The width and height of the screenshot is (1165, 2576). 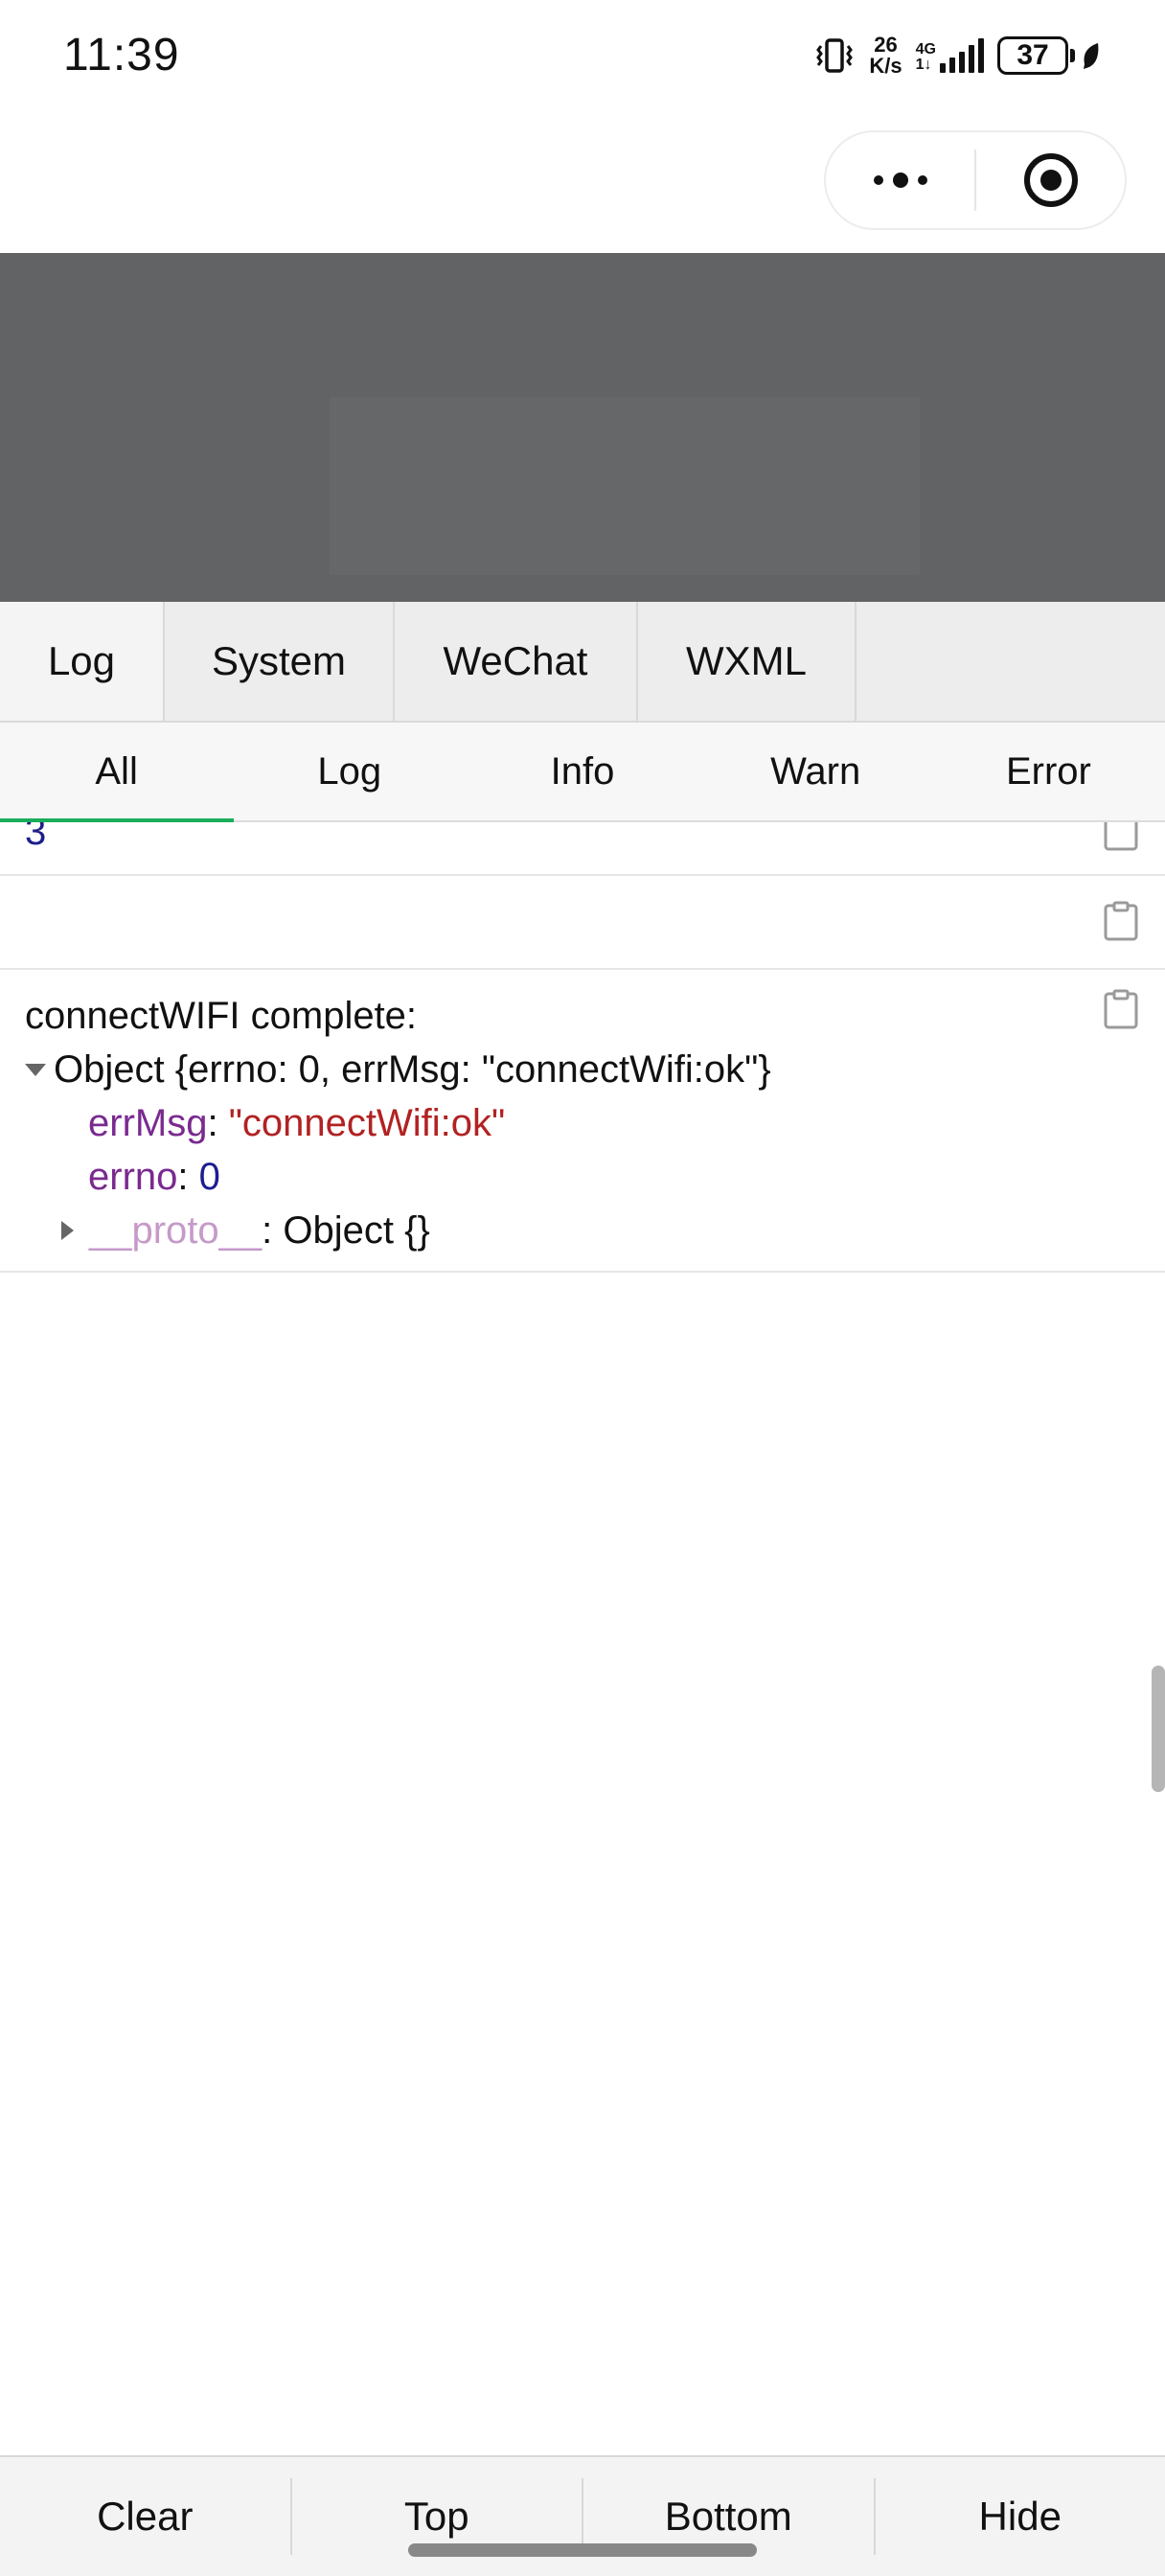 What do you see at coordinates (35, 1069) in the screenshot?
I see `expanded-triangle-icon` at bounding box center [35, 1069].